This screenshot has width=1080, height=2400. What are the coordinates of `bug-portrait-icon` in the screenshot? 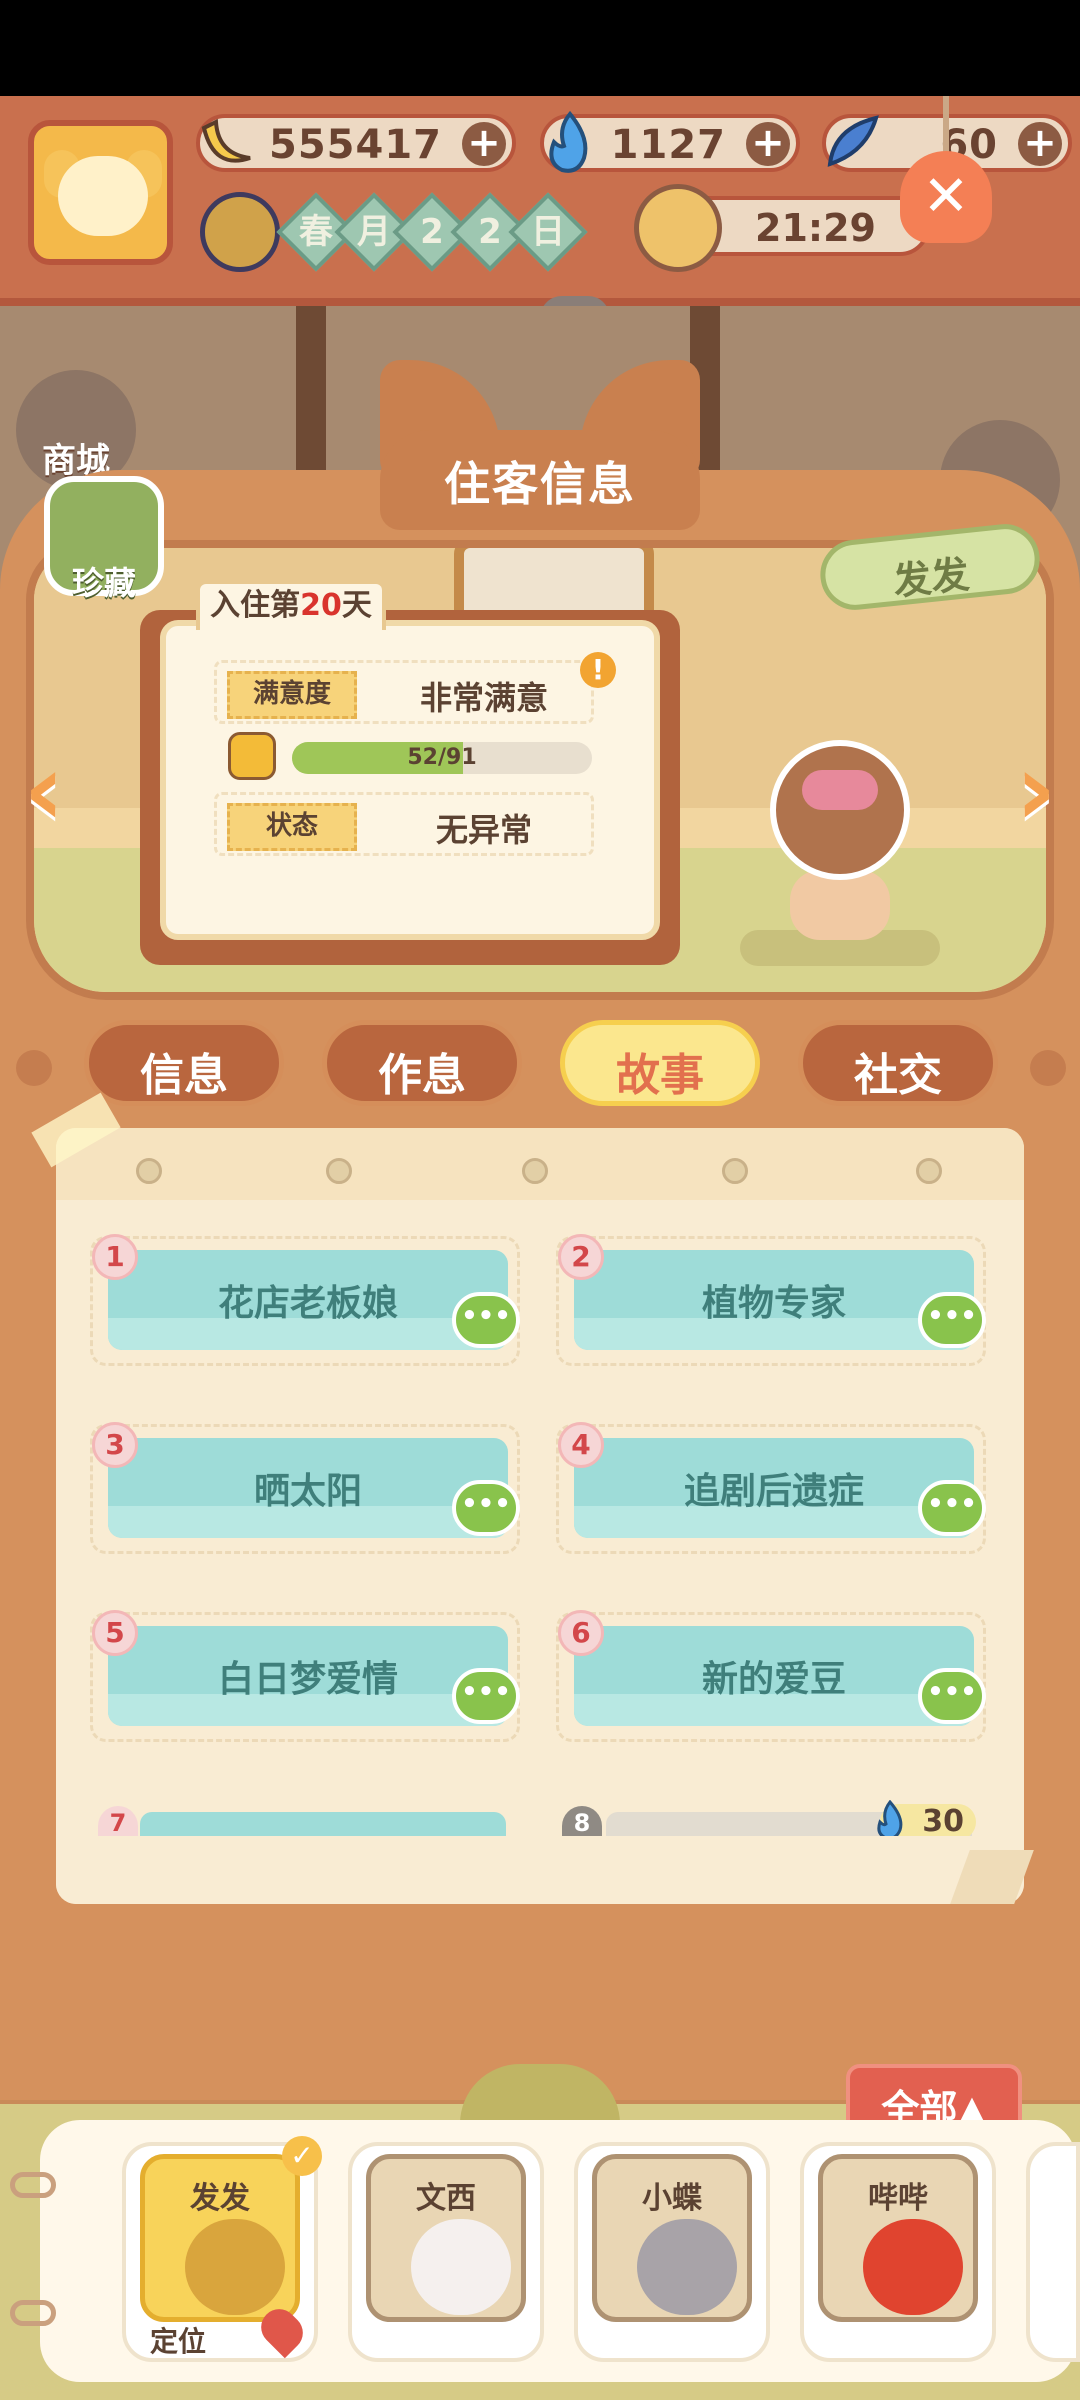 It's located at (687, 2267).